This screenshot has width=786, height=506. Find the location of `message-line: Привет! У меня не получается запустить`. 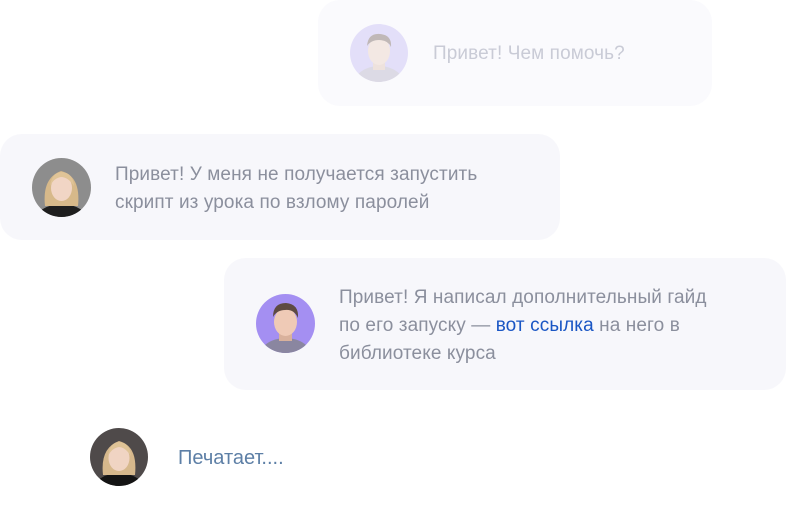

message-line: Привет! У меня не получается запустить is located at coordinates (296, 174).